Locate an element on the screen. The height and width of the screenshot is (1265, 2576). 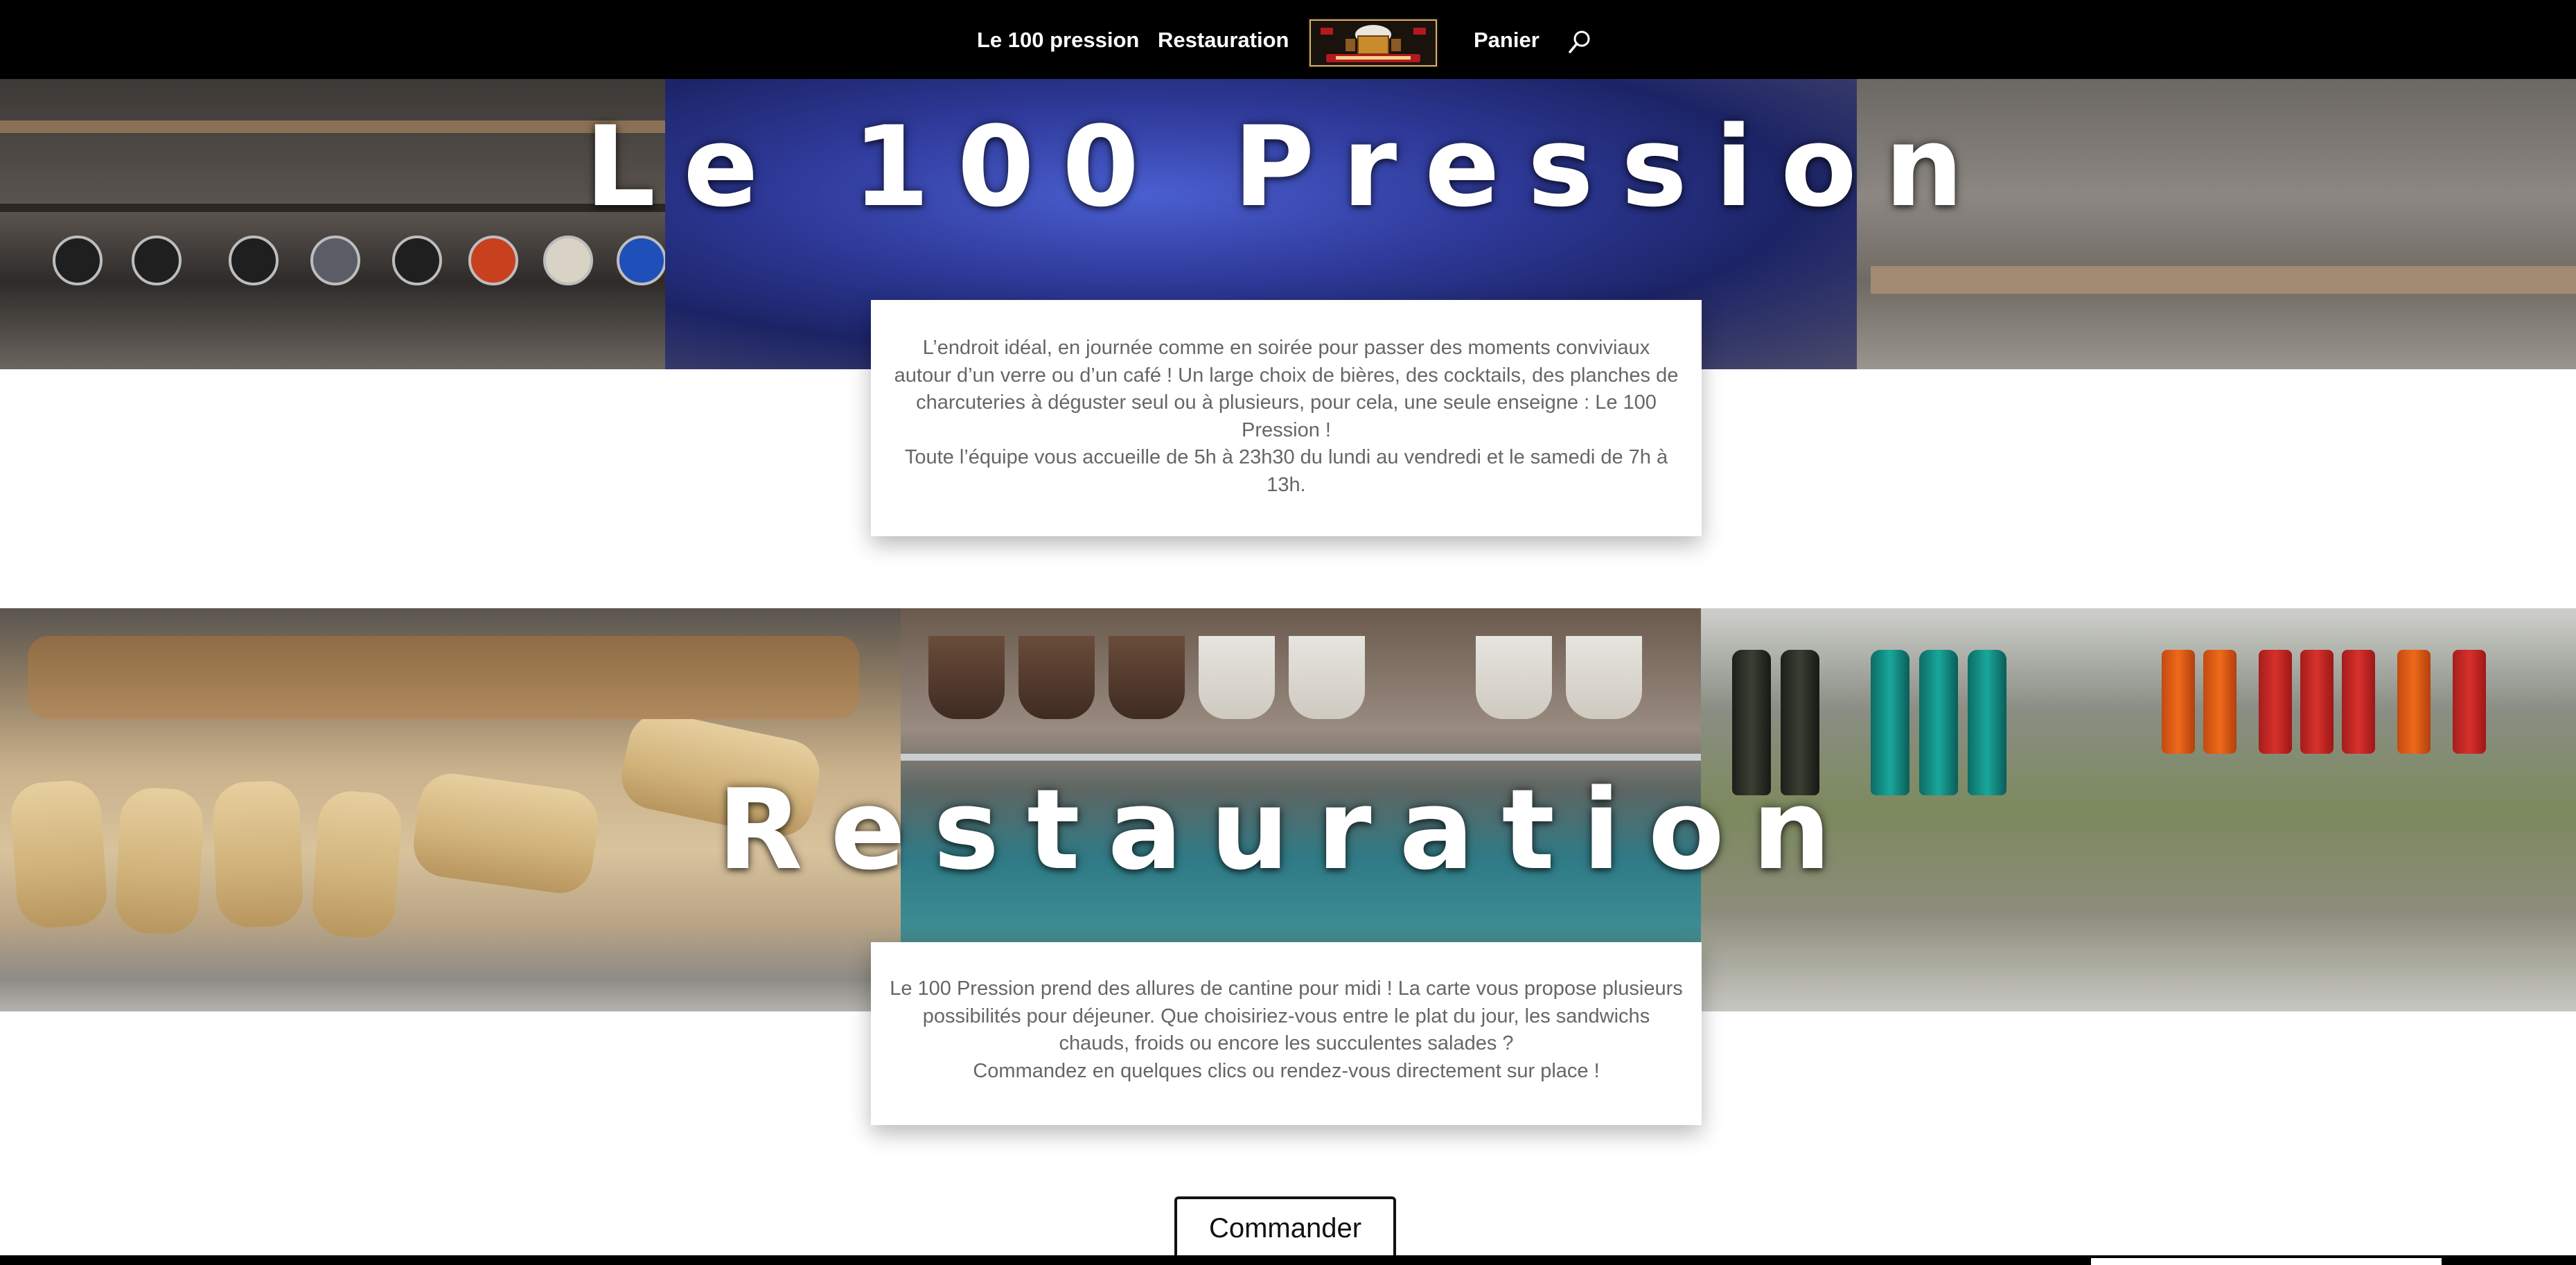
nav-link-panier: Panier is located at coordinates (1507, 40).